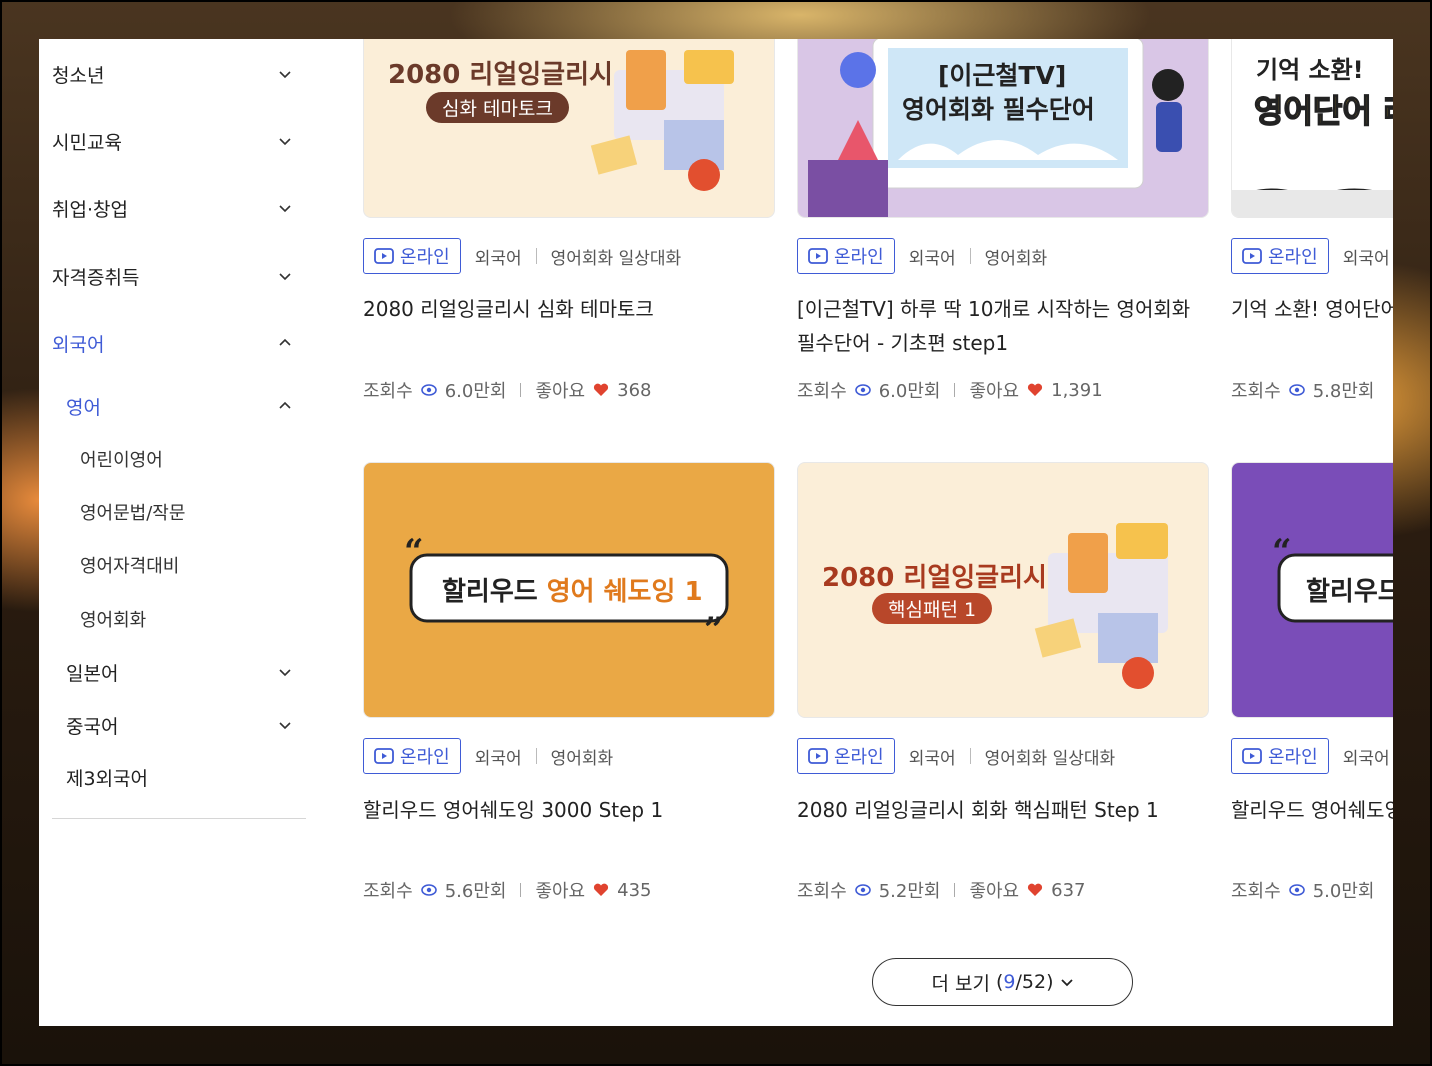  What do you see at coordinates (1050, 982) in the screenshot?
I see `paren-close: )` at bounding box center [1050, 982].